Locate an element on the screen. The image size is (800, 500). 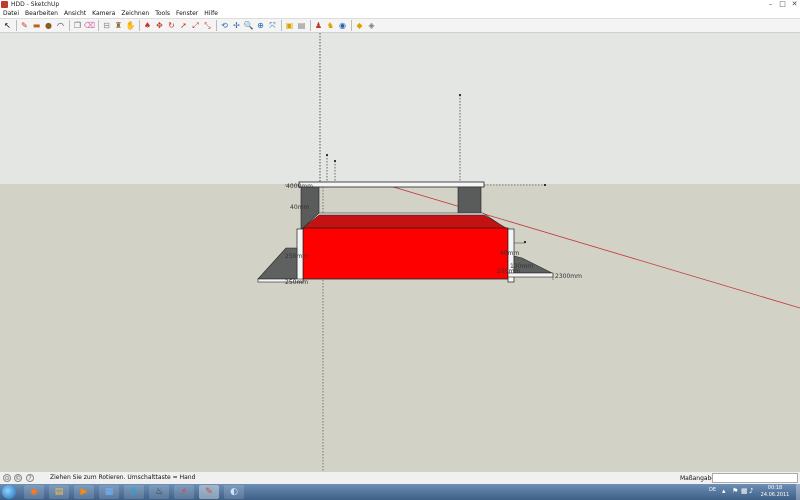
scale-tool-button: ⤢ is located at coordinates (195, 25).